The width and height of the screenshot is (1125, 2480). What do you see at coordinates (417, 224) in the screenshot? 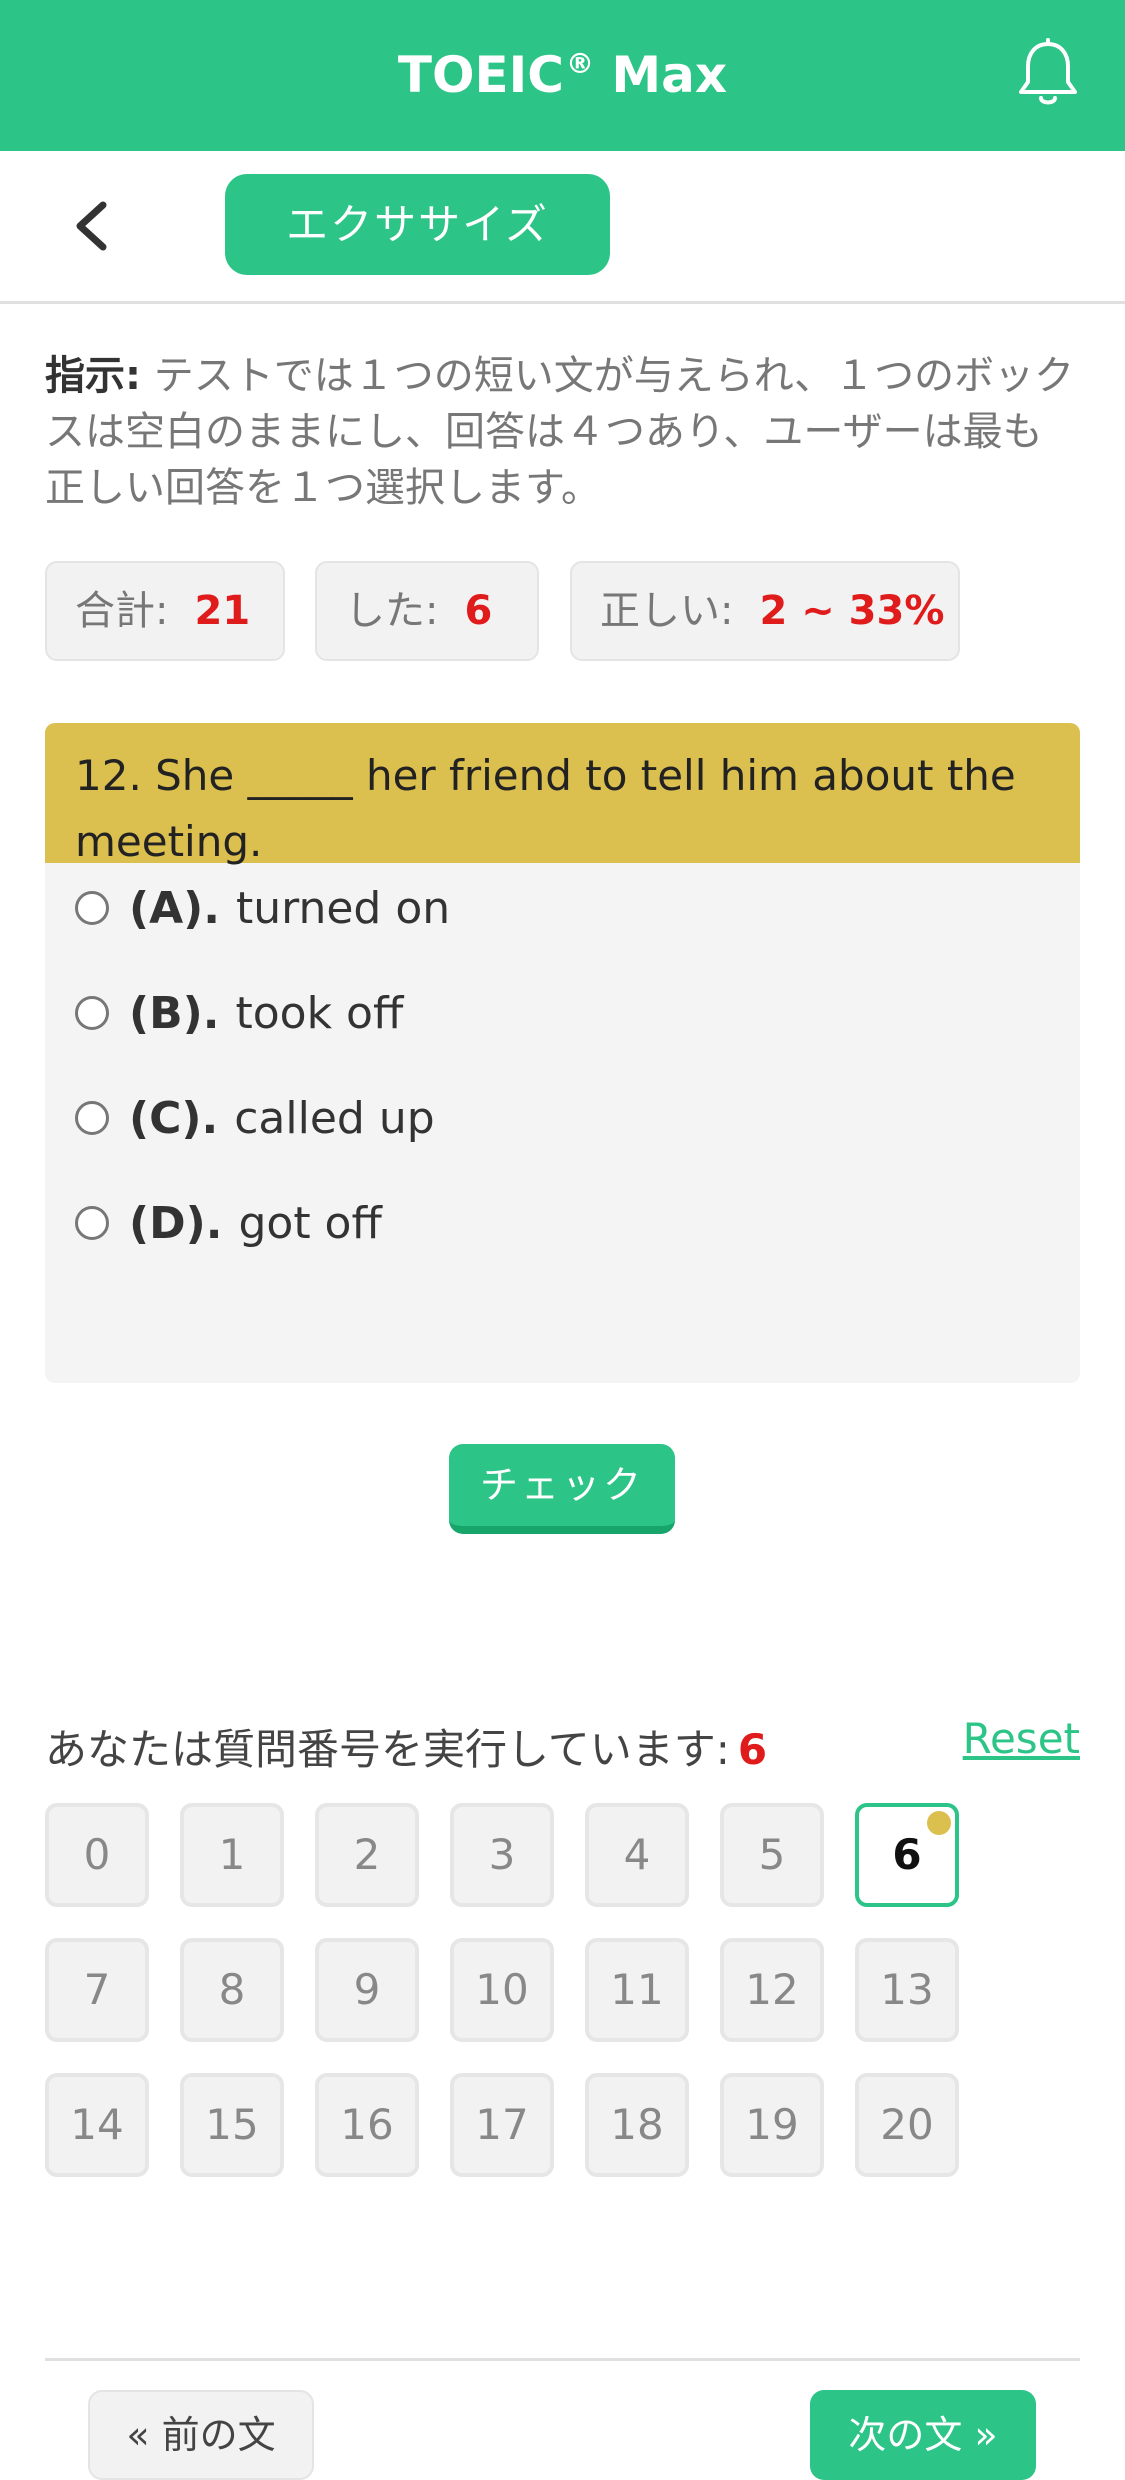
I see `tab-exercise: エクササイズ` at bounding box center [417, 224].